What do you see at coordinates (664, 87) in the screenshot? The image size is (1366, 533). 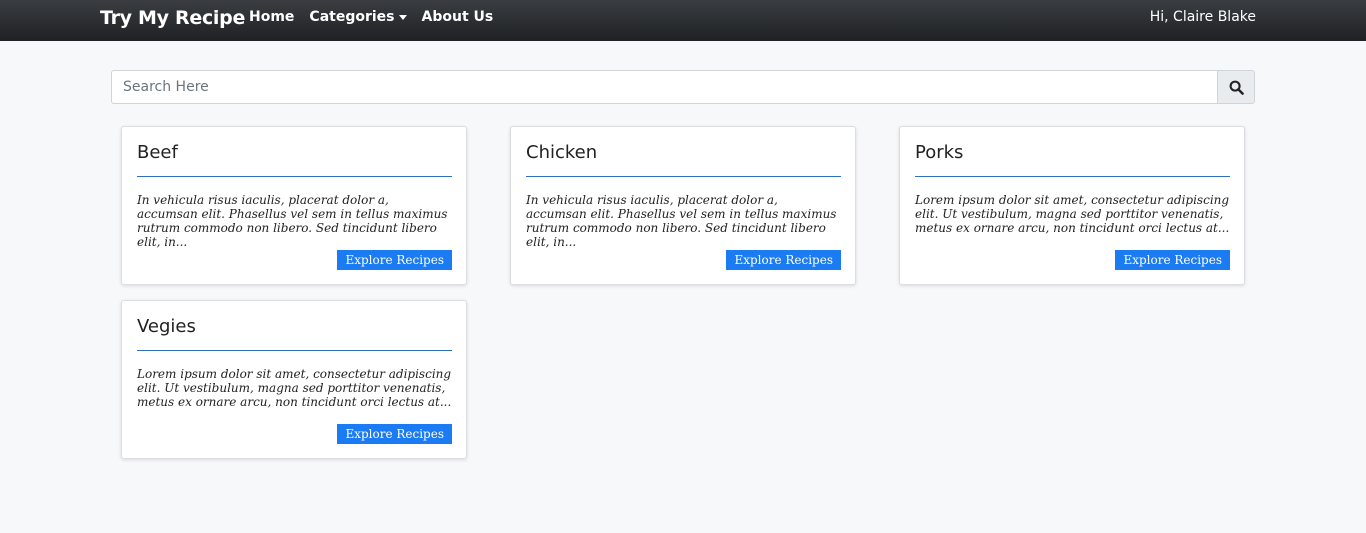 I see `search-input` at bounding box center [664, 87].